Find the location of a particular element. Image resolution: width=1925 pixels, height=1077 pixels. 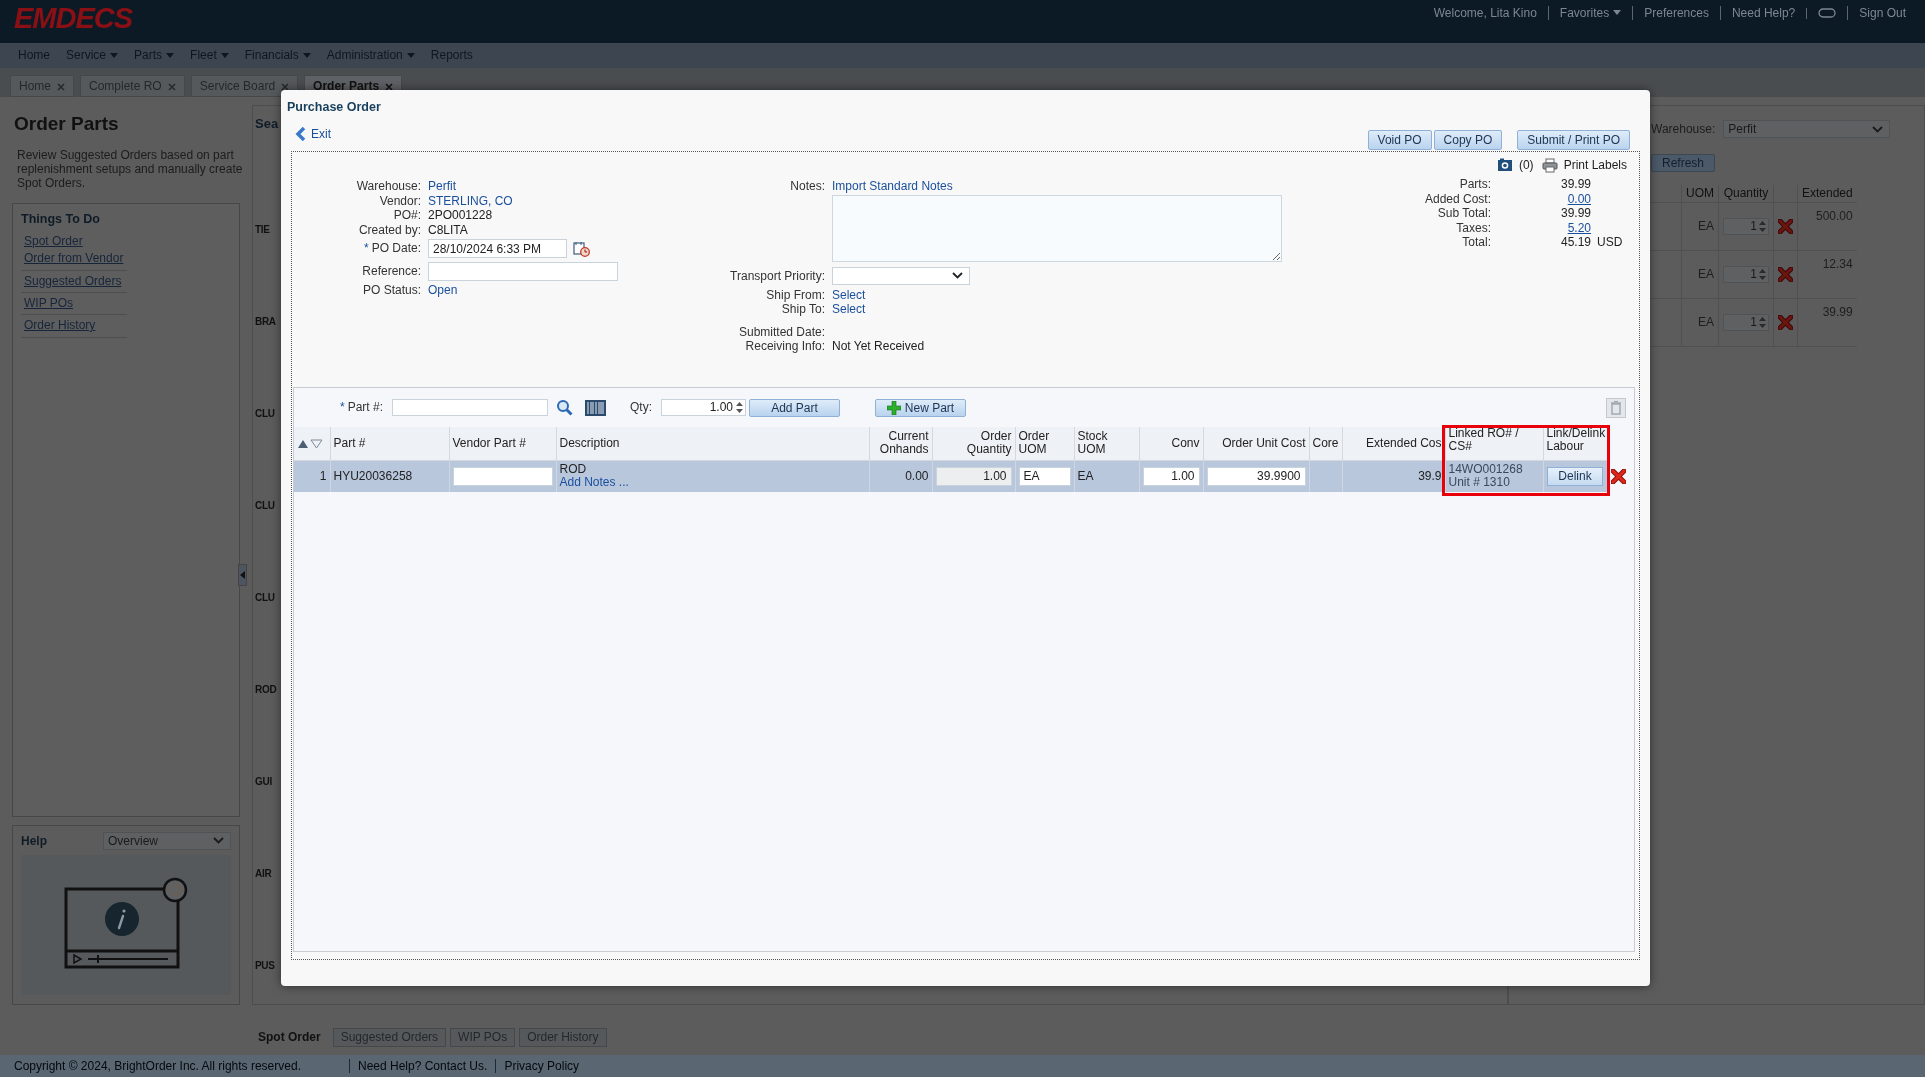

column-header: UOM is located at coordinates (1700, 194).